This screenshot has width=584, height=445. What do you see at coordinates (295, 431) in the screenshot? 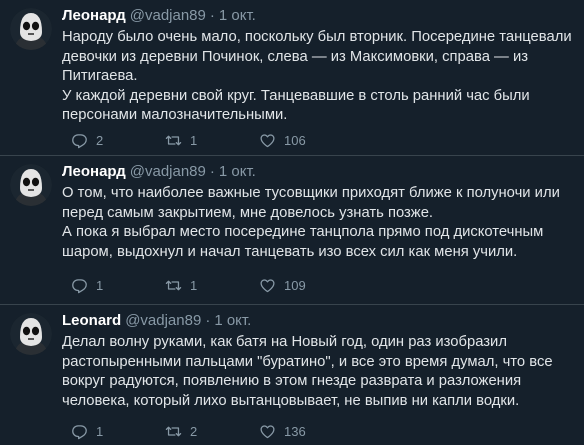
I see `like-count: 136` at bounding box center [295, 431].